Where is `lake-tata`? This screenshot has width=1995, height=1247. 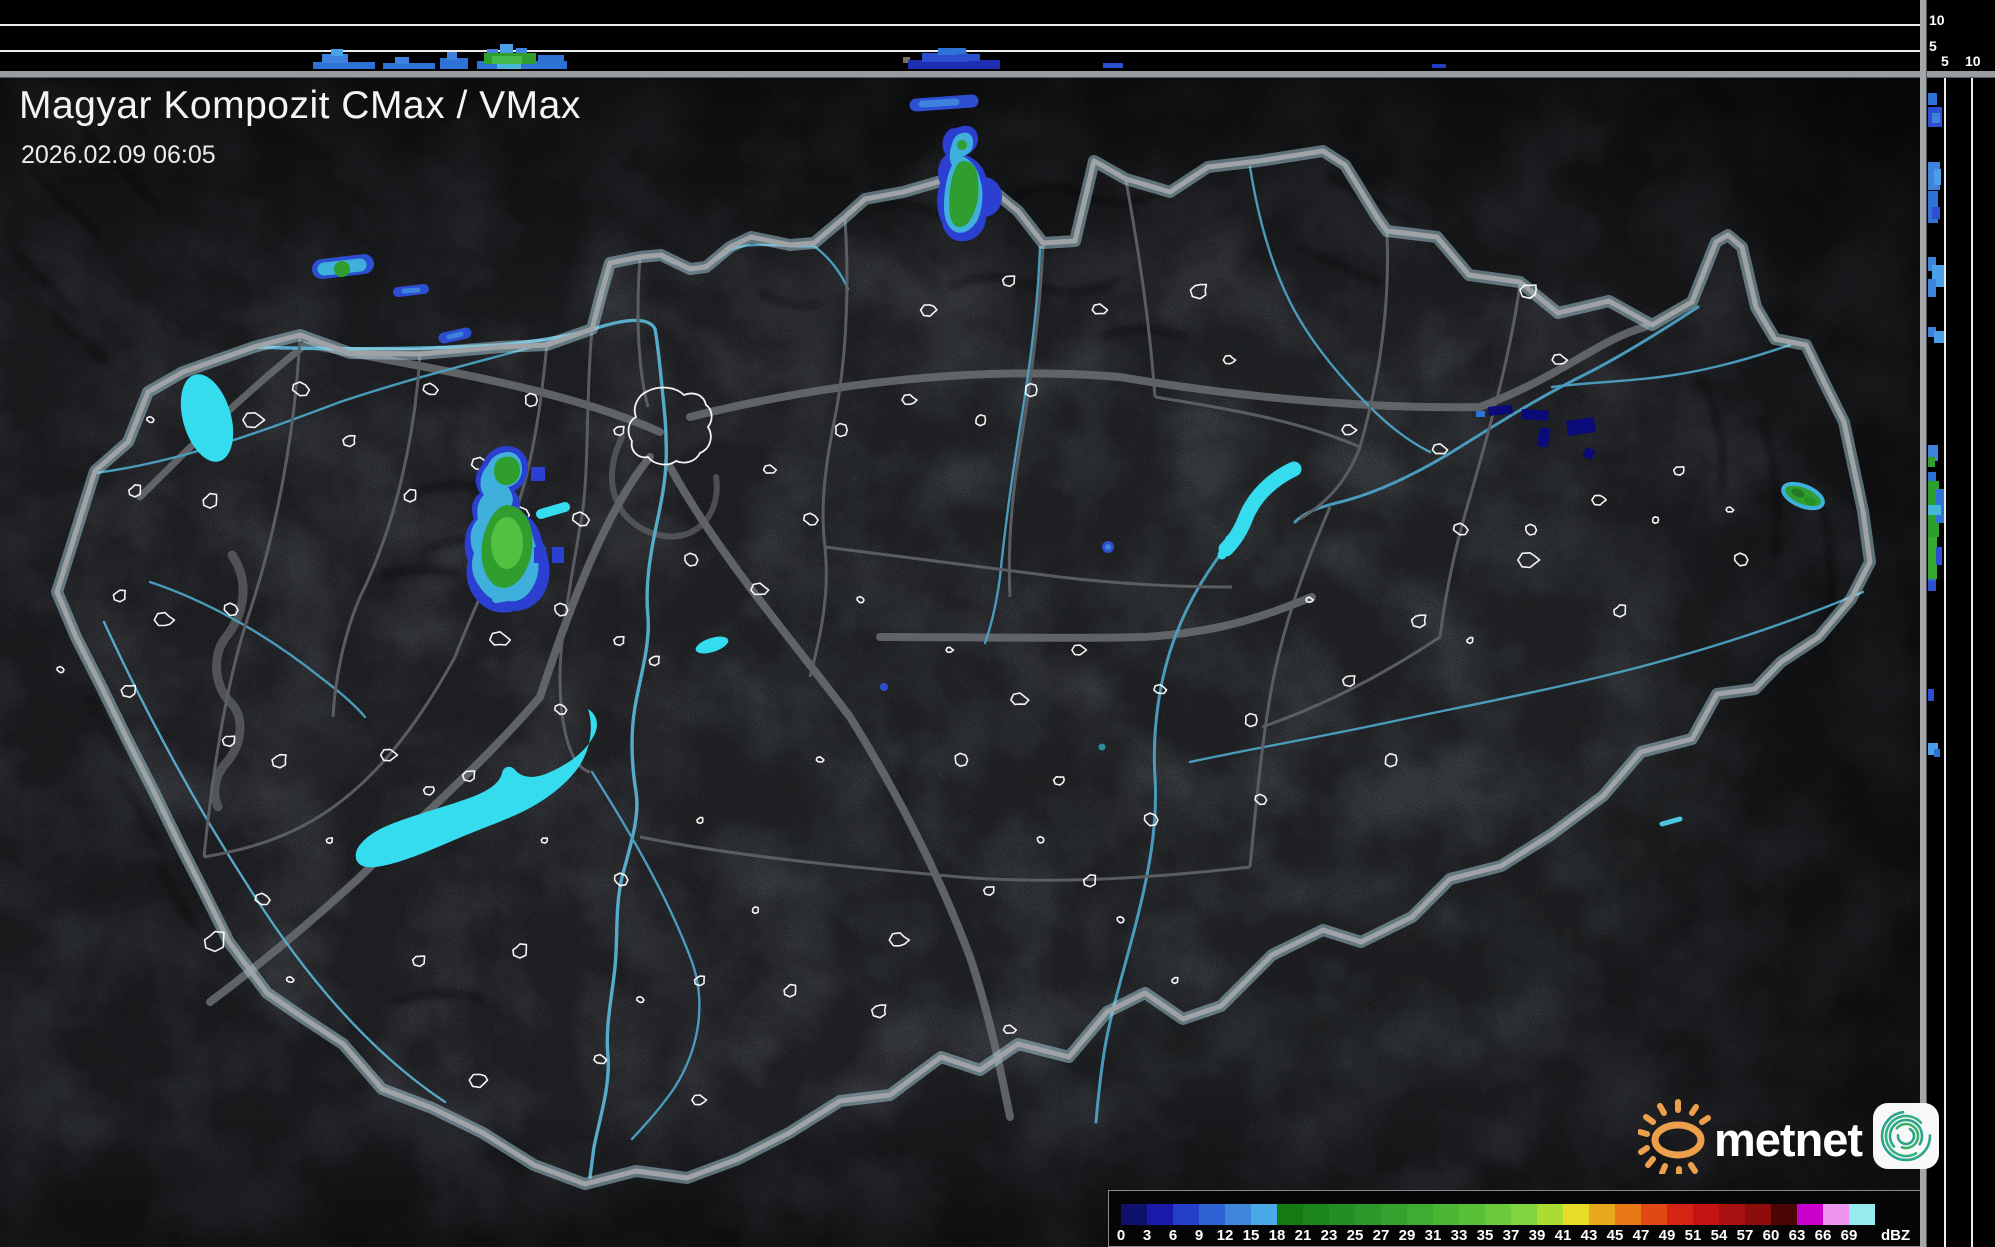 lake-tata is located at coordinates (553, 510).